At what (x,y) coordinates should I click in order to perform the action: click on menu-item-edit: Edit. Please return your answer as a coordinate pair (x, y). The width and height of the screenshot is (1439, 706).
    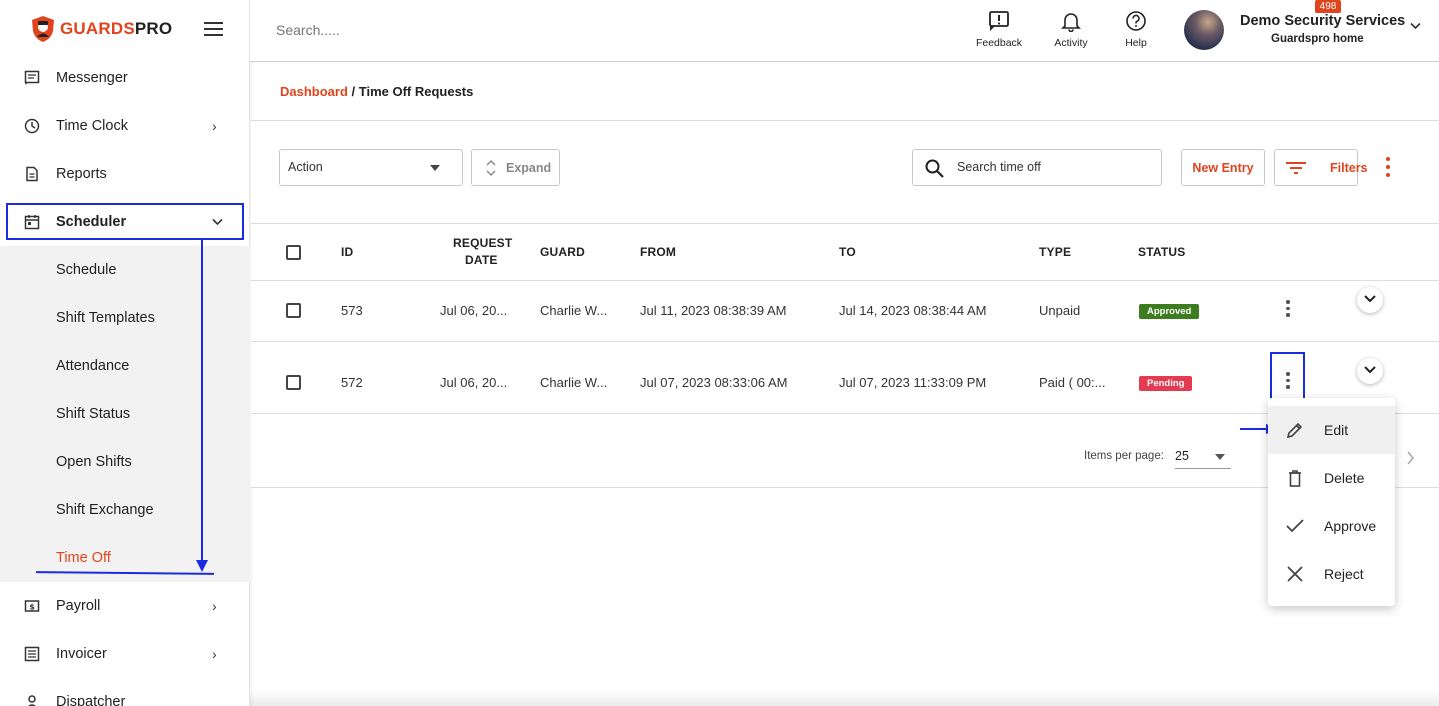
    Looking at the image, I should click on (1331, 430).